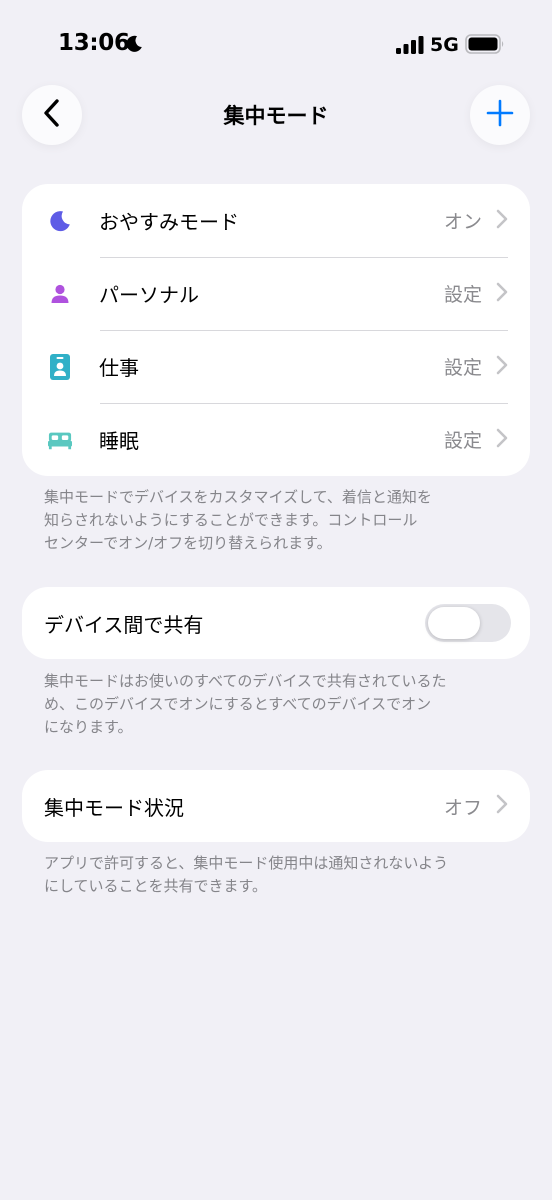  I want to click on focus-mode-sleep: 睡眠 設定, so click(276, 439).